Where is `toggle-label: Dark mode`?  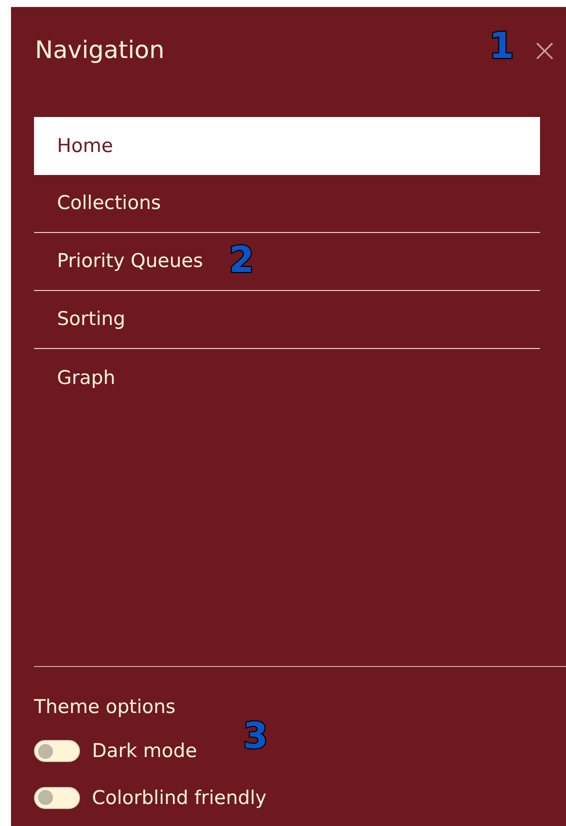 toggle-label: Dark mode is located at coordinates (145, 751).